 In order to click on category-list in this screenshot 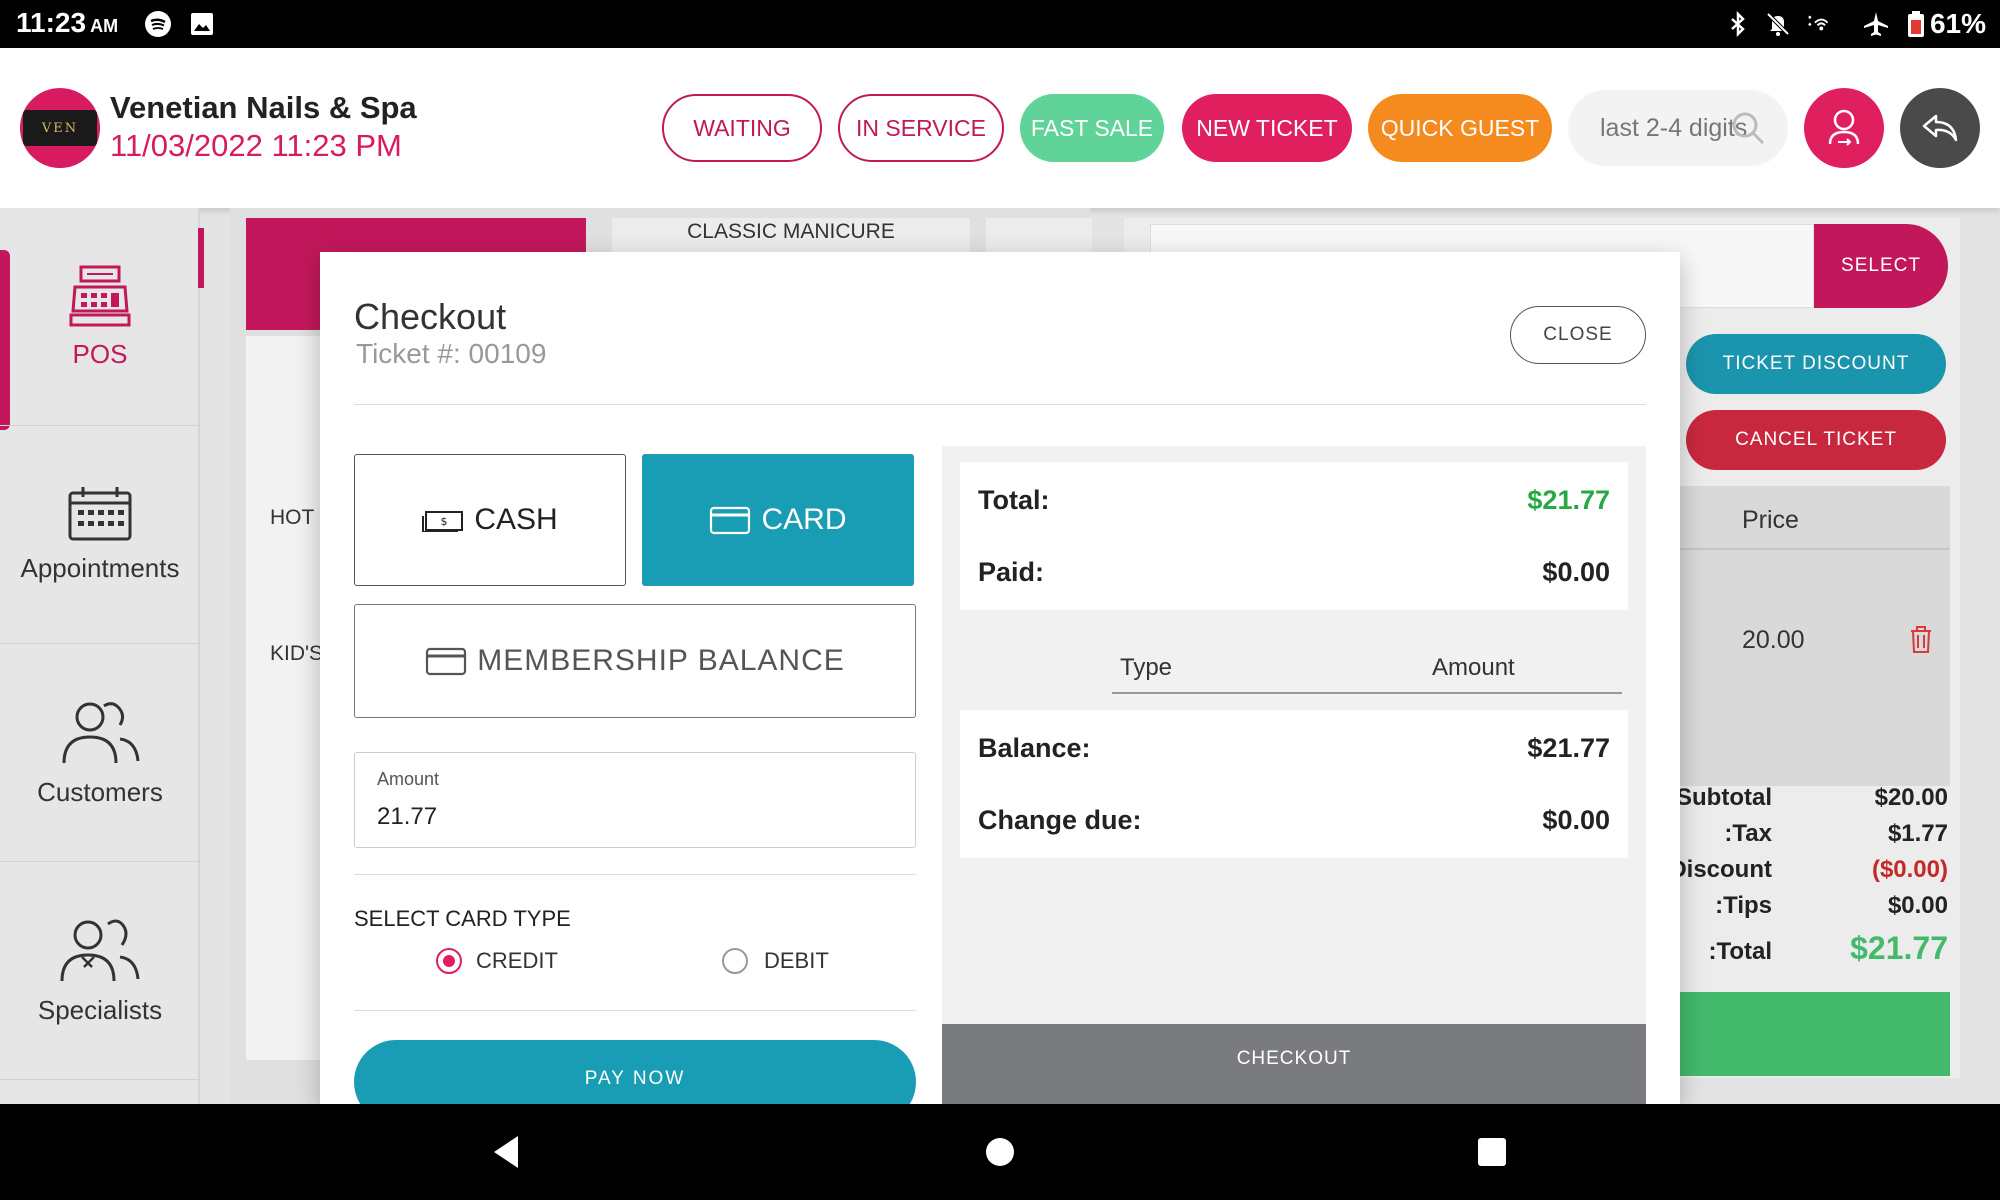, I will do `click(283, 698)`.